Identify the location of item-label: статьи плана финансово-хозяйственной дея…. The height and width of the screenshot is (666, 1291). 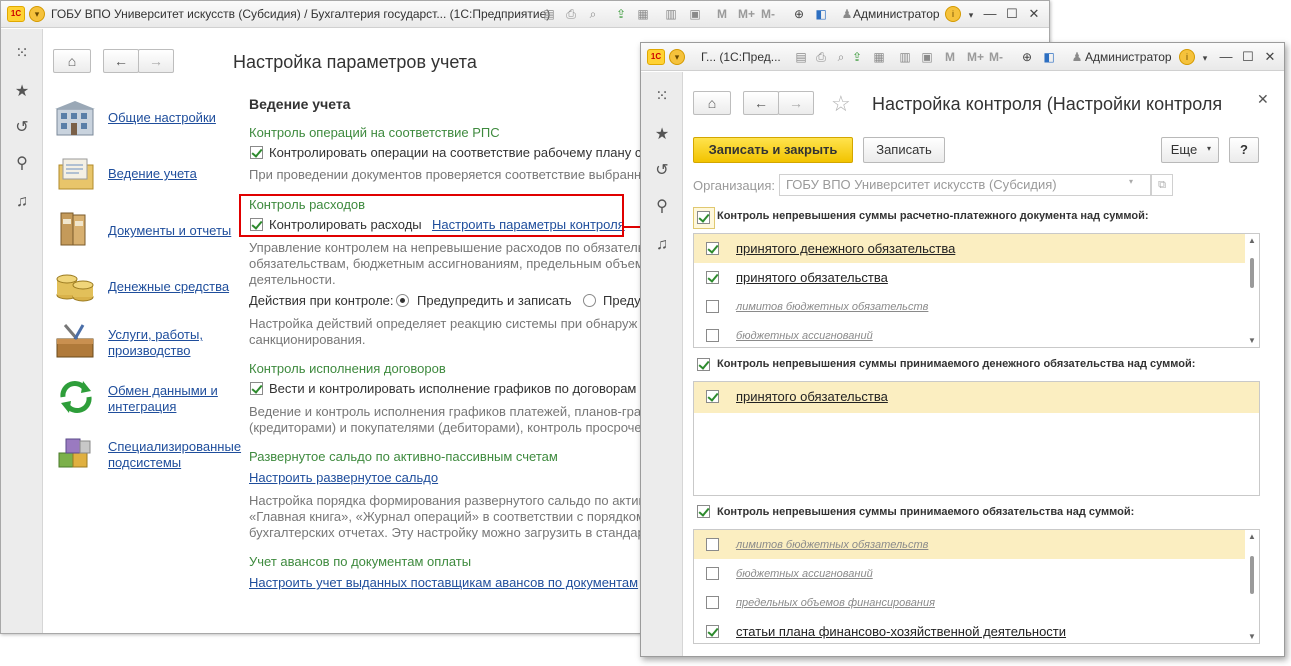
(901, 631).